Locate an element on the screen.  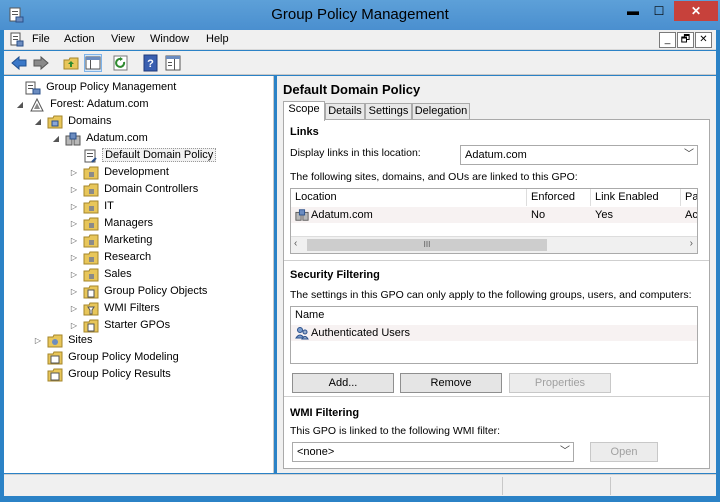
properties-pane-icon is located at coordinates (173, 63).